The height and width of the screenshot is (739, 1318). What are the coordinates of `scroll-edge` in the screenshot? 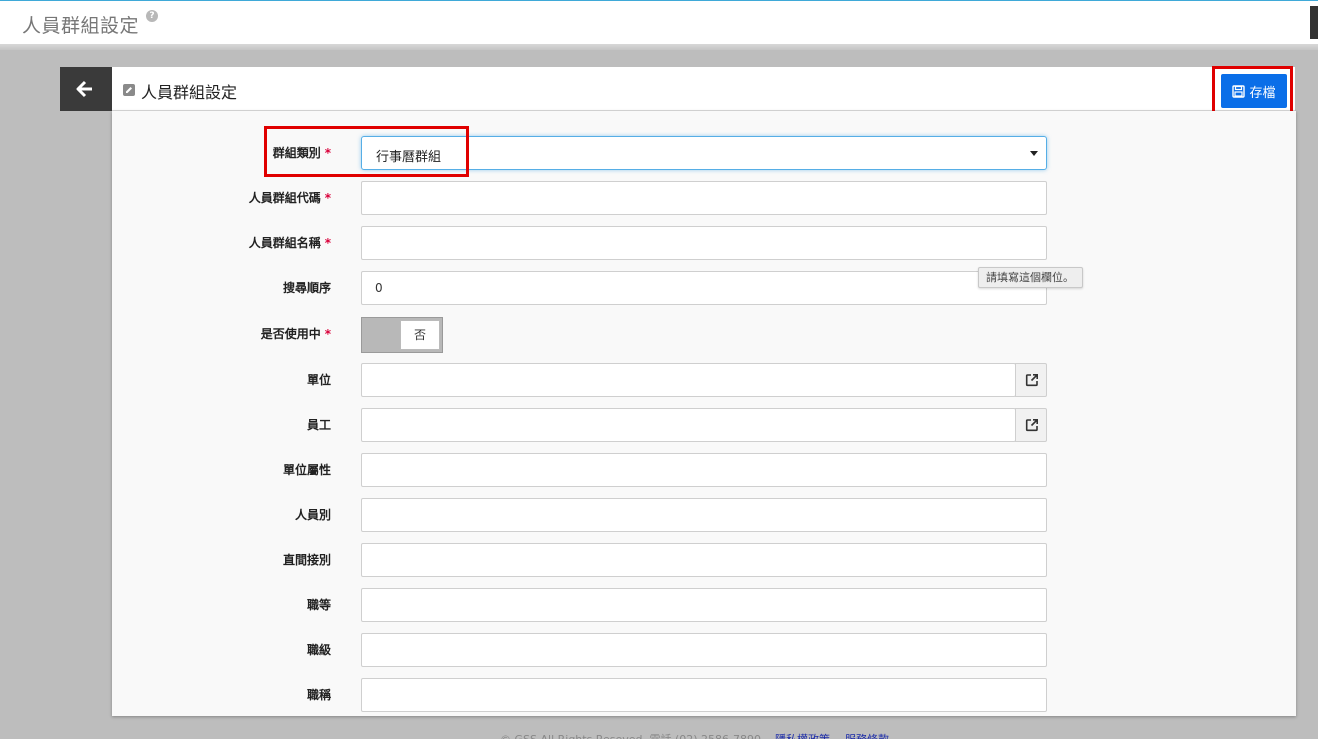 It's located at (1314, 22).